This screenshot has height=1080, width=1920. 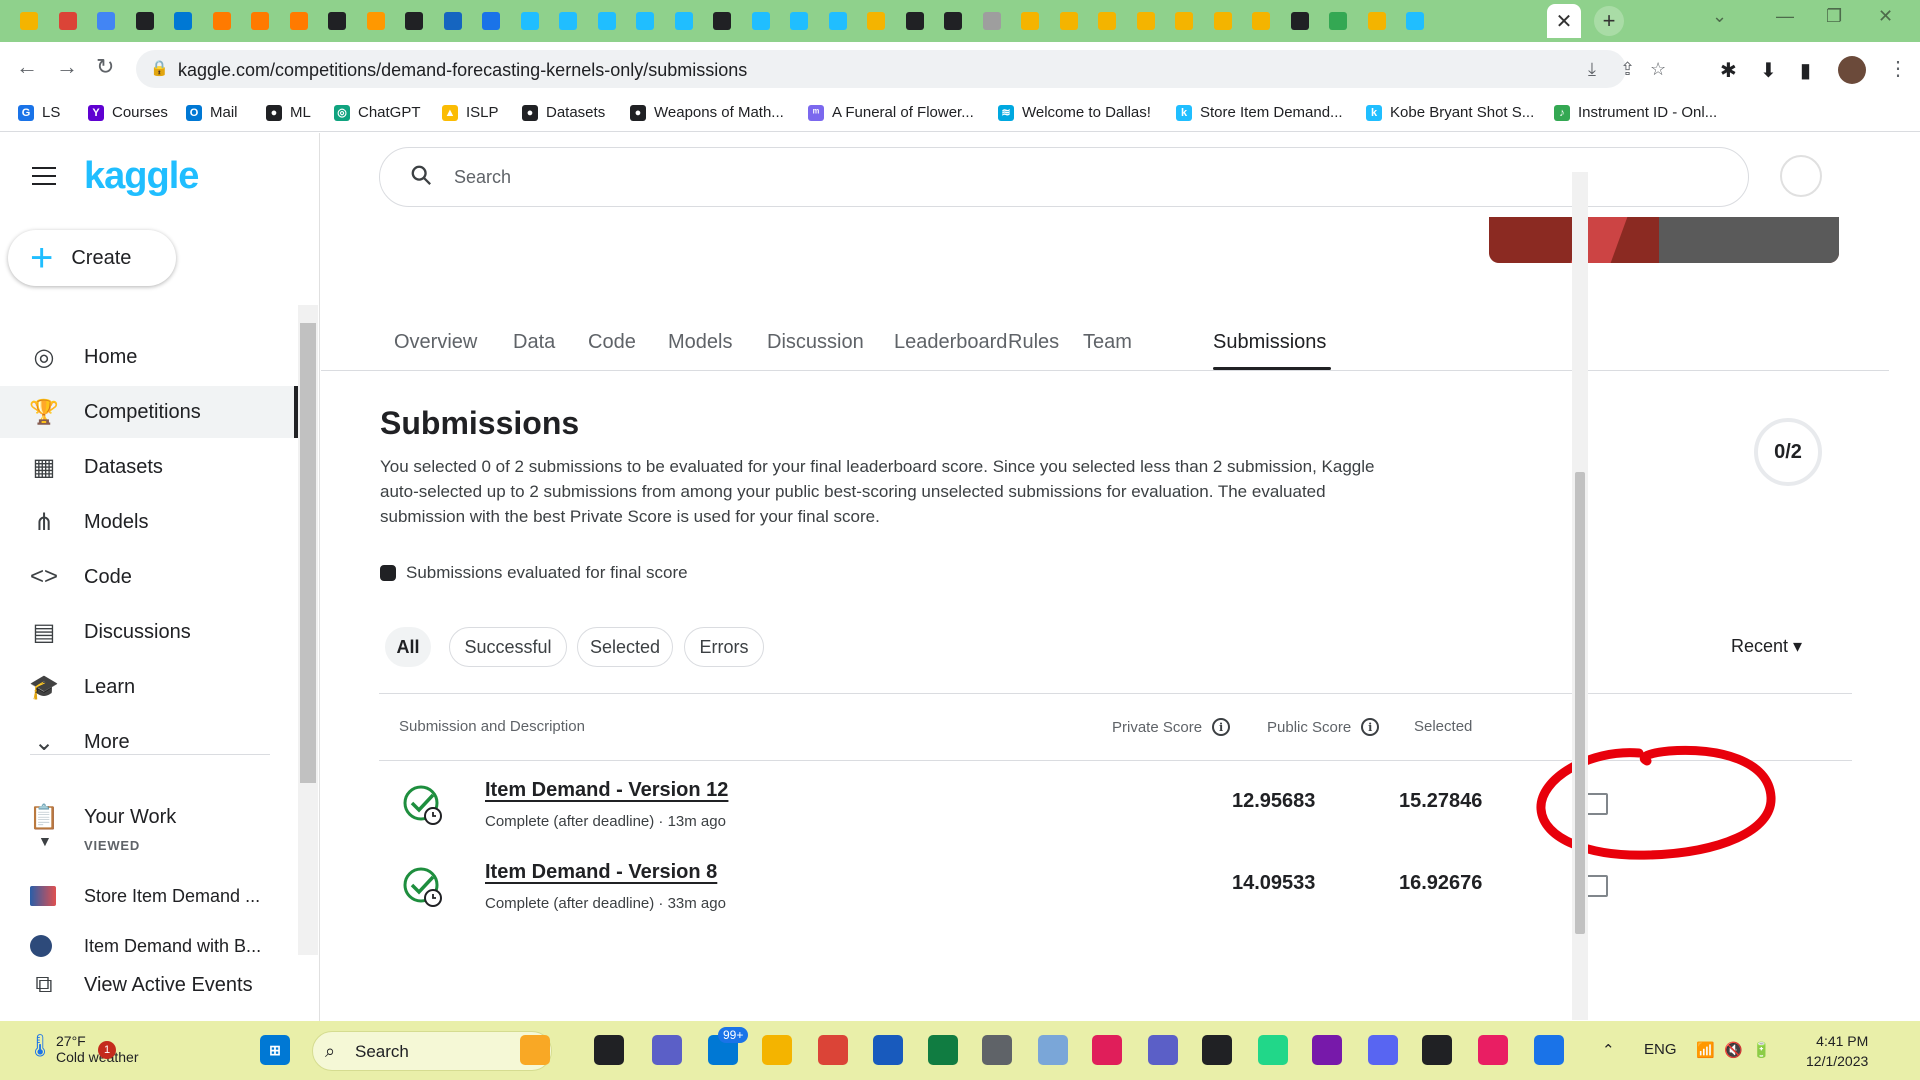 What do you see at coordinates (1834, 16) in the screenshot?
I see `restore-icon: ❐` at bounding box center [1834, 16].